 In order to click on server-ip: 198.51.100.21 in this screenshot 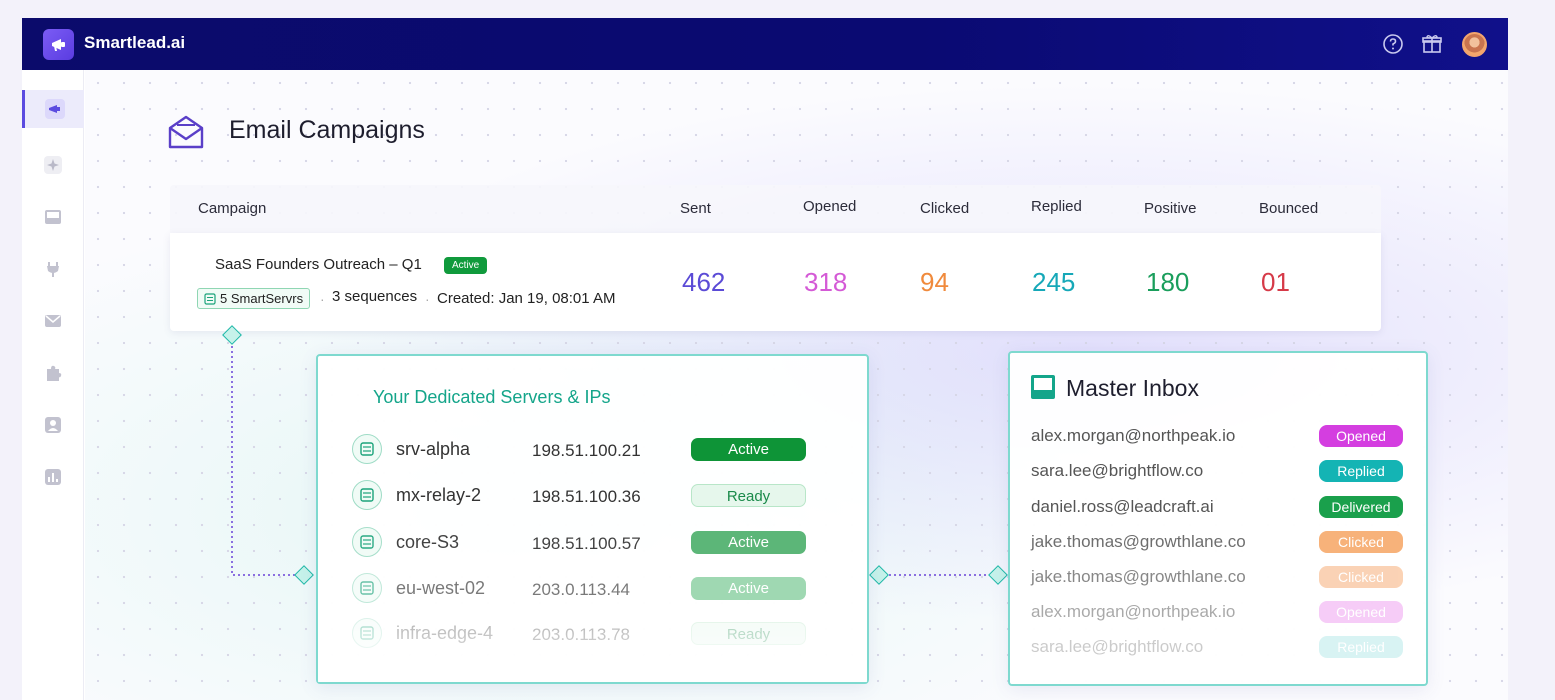, I will do `click(586, 450)`.